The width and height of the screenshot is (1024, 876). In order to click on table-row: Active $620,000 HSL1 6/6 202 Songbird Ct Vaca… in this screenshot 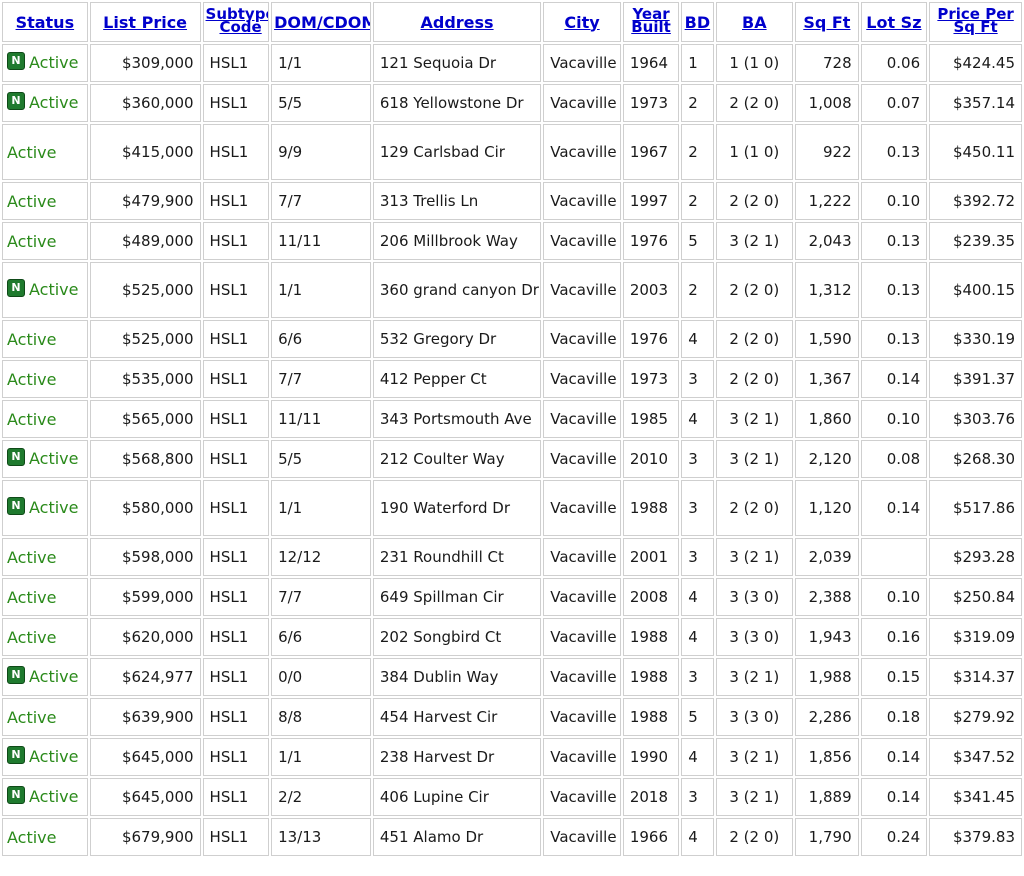, I will do `click(512, 637)`.